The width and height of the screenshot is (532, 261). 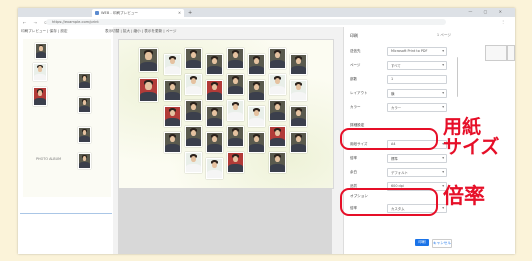 I want to click on layout-row: レイアウト 横 ▾, so click(x=402, y=93).